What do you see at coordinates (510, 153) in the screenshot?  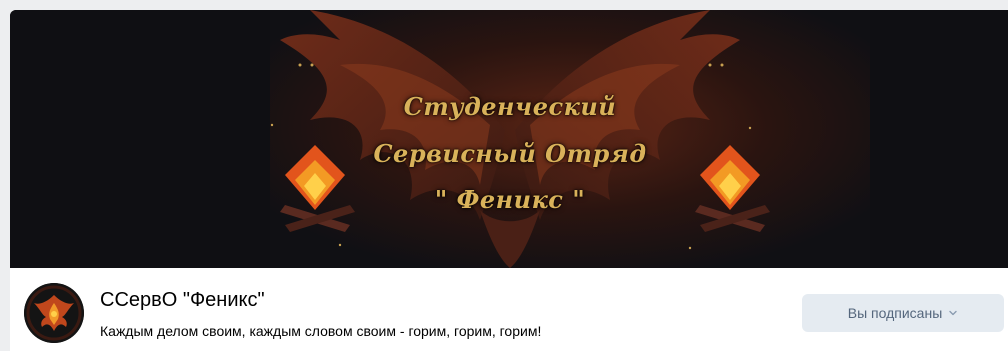 I see `cover-title-line-2: Сервисный Отряд` at bounding box center [510, 153].